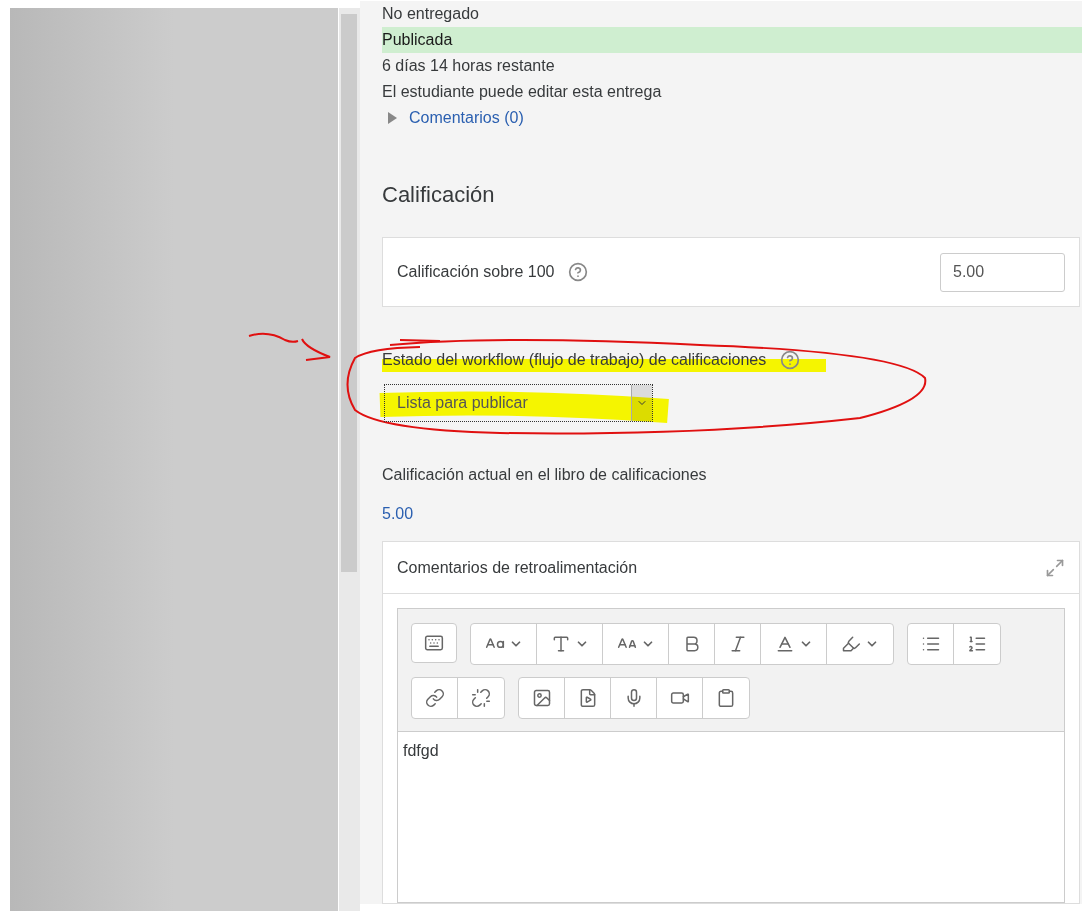 The width and height of the screenshot is (1084, 911). Describe the element at coordinates (481, 698) in the screenshot. I see `unlink-icon` at that location.